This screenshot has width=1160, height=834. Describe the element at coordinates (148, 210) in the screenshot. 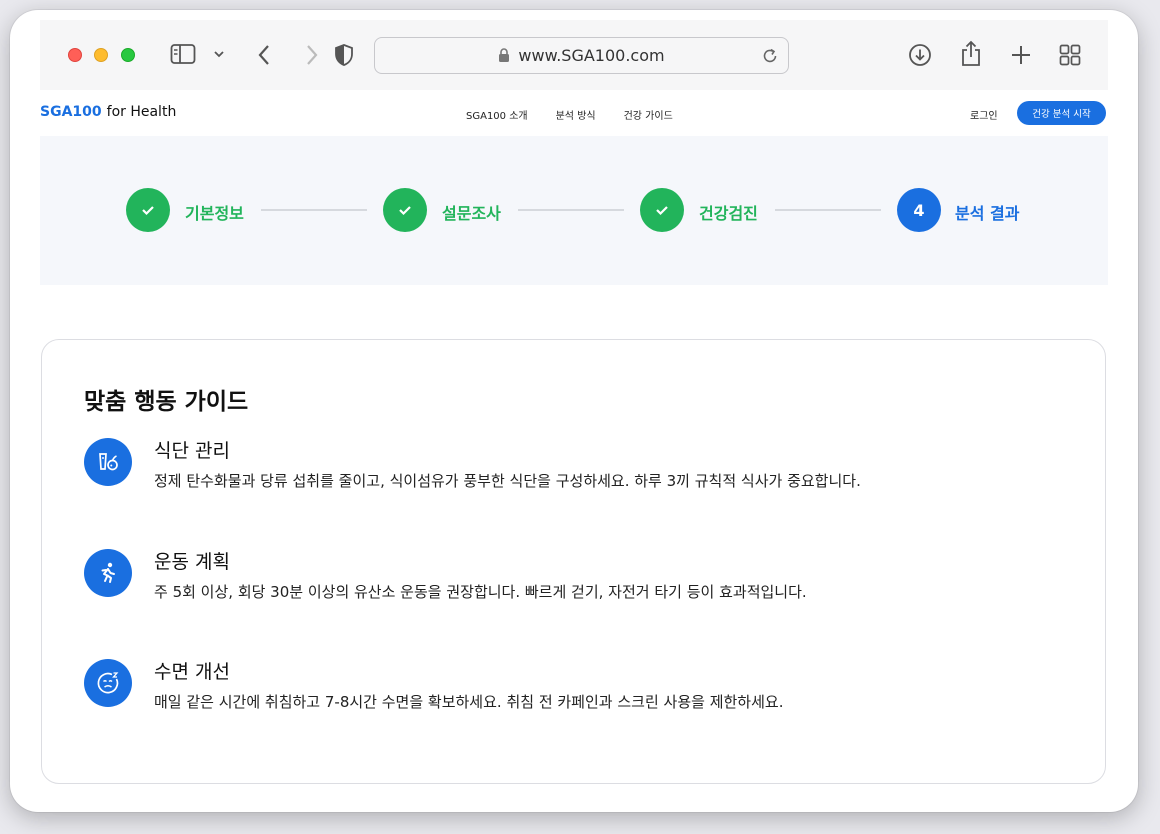

I see `step-1-check-icon` at that location.